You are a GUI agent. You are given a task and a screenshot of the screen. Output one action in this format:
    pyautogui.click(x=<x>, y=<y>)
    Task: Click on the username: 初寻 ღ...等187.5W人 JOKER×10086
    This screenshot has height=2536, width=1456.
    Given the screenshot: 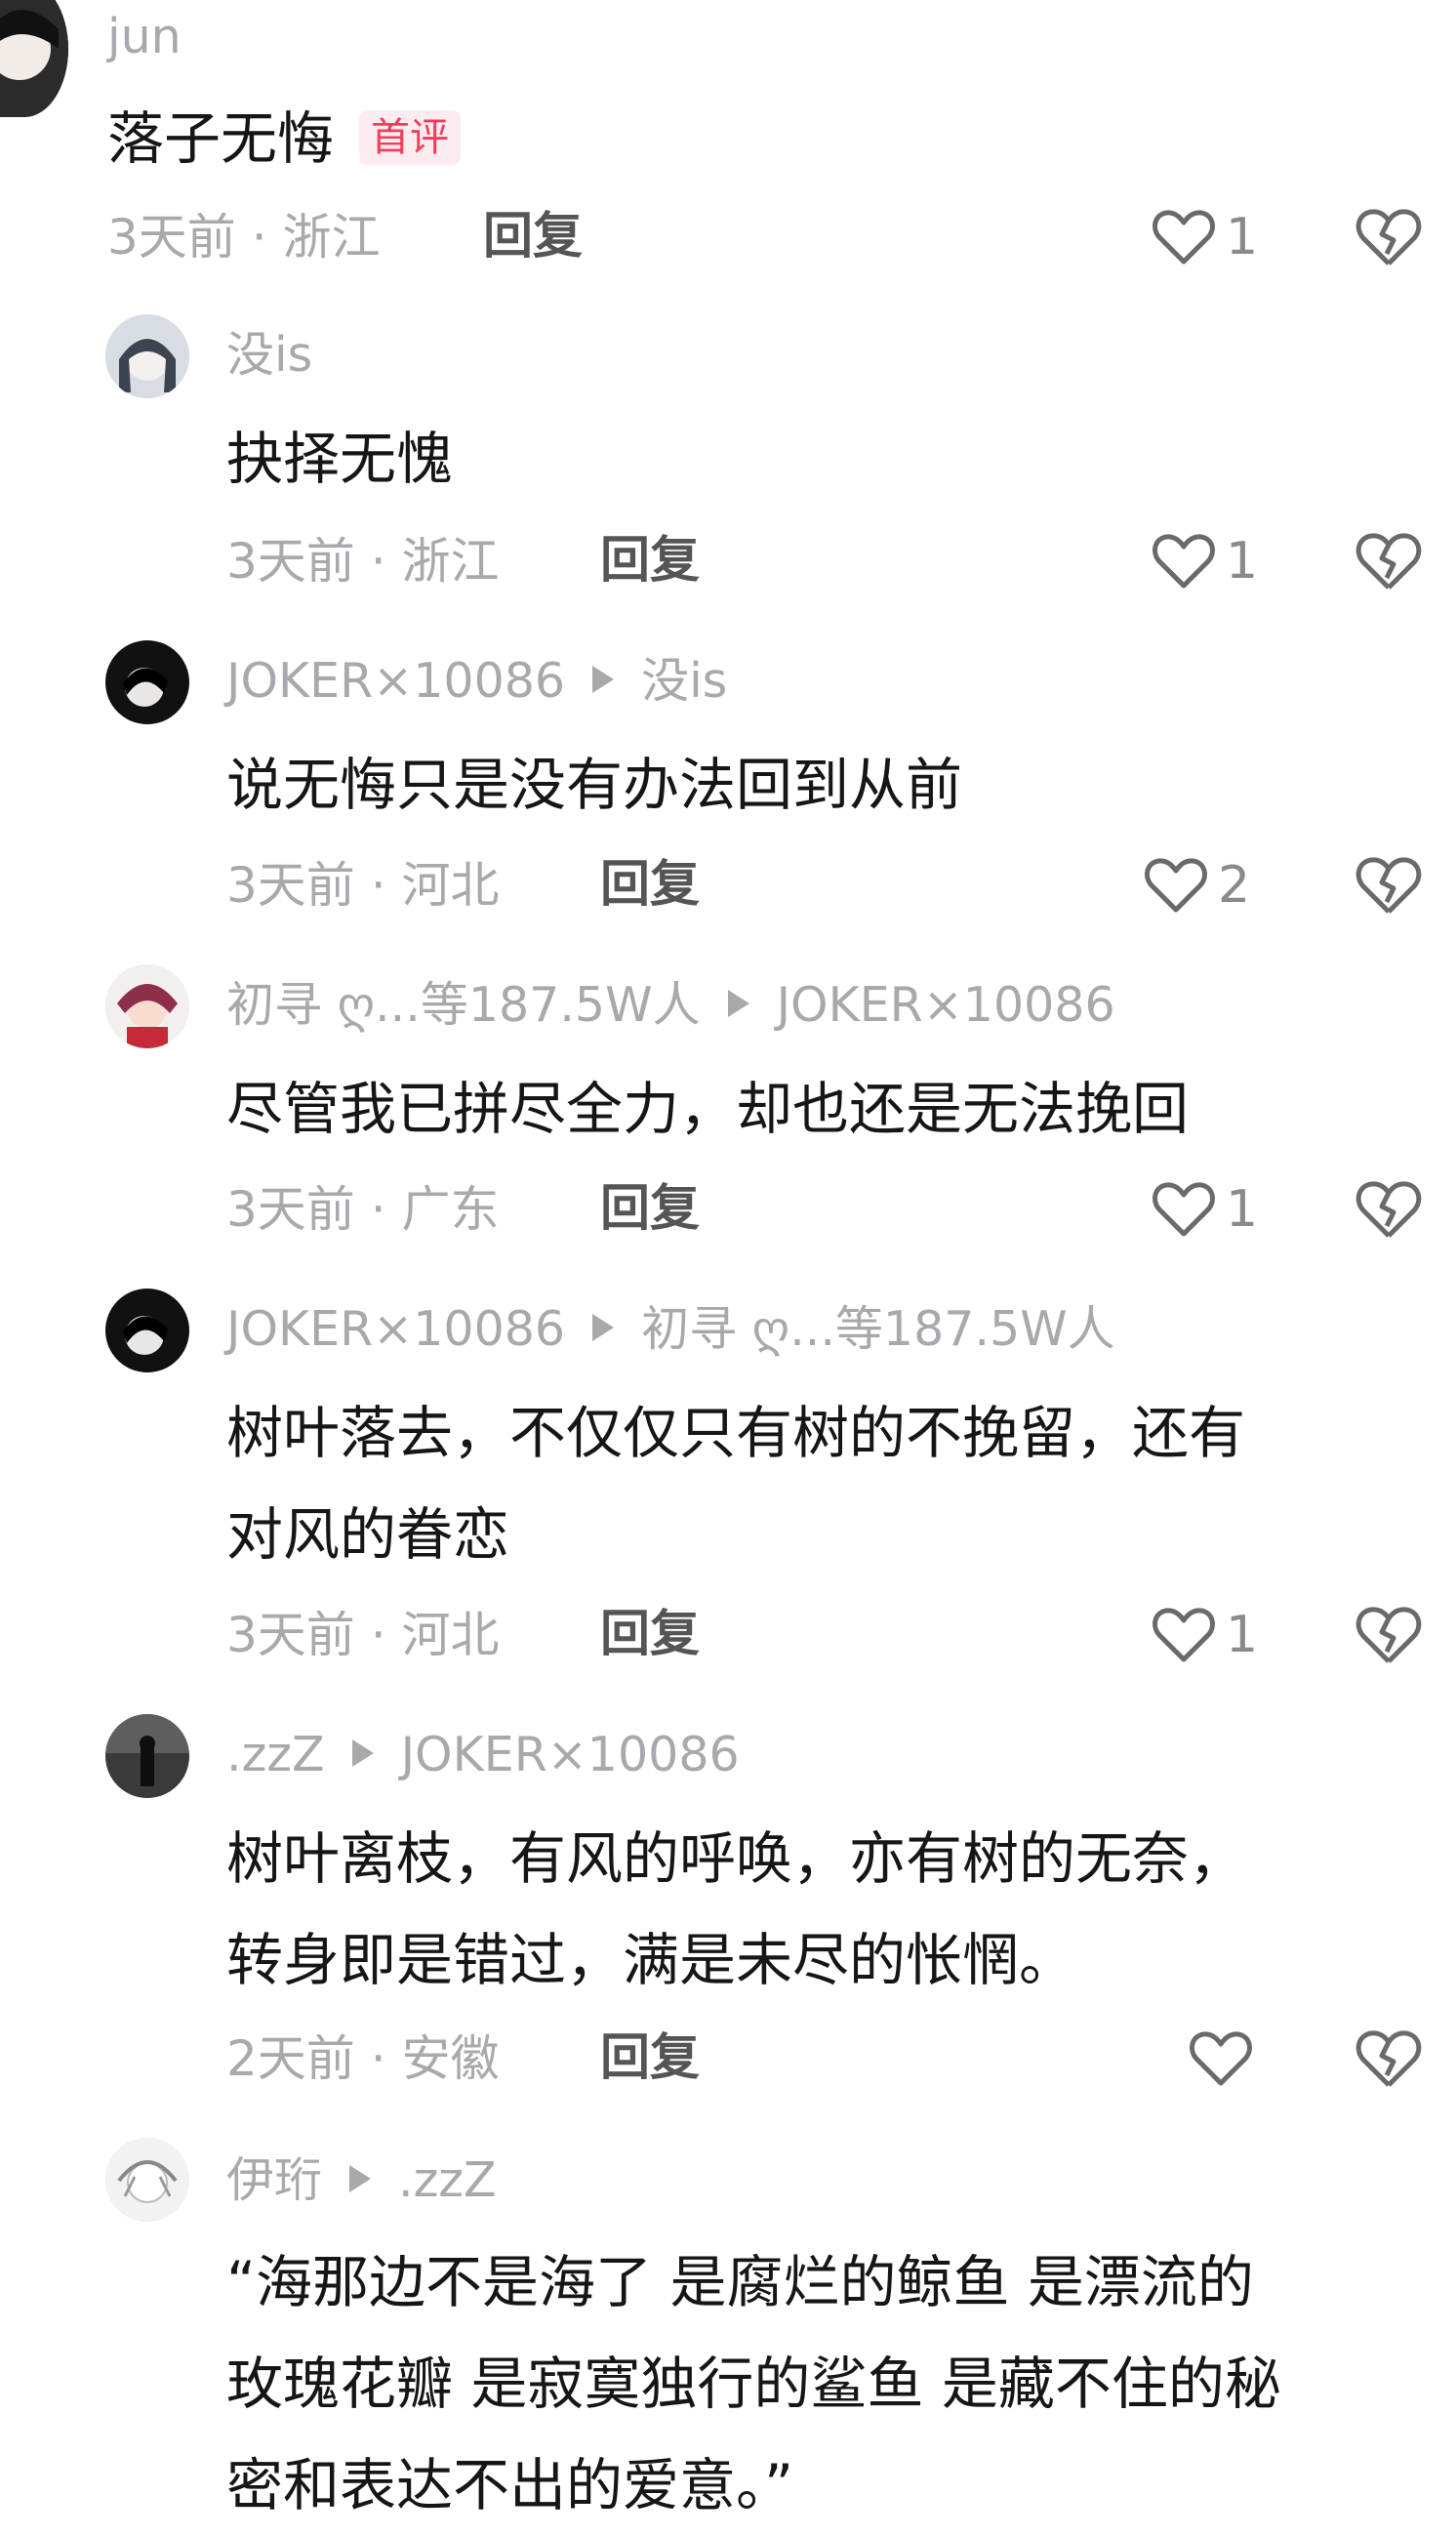 What is the action you would take?
    pyautogui.click(x=670, y=1006)
    